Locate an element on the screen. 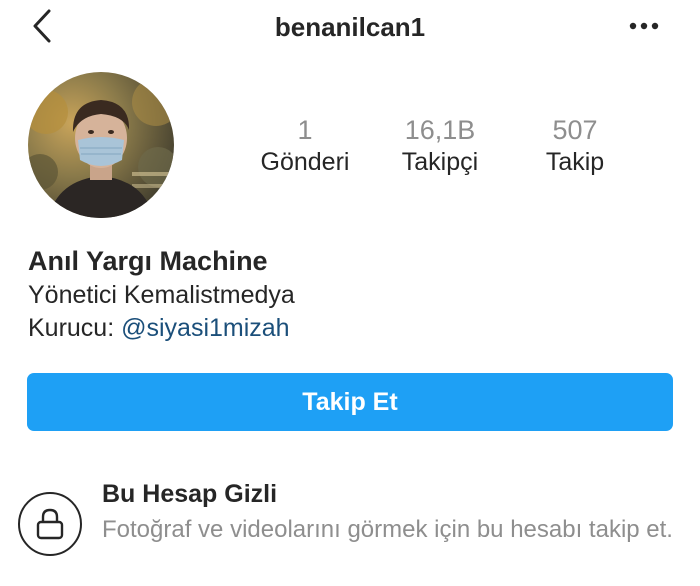  display-name: Anıl Yargı Machine is located at coordinates (148, 261).